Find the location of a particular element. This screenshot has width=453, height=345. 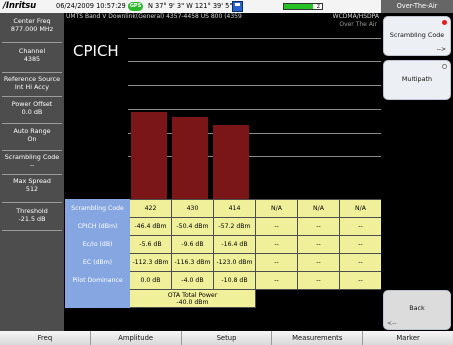

table-cell: 0.0 dB is located at coordinates (150, 280).